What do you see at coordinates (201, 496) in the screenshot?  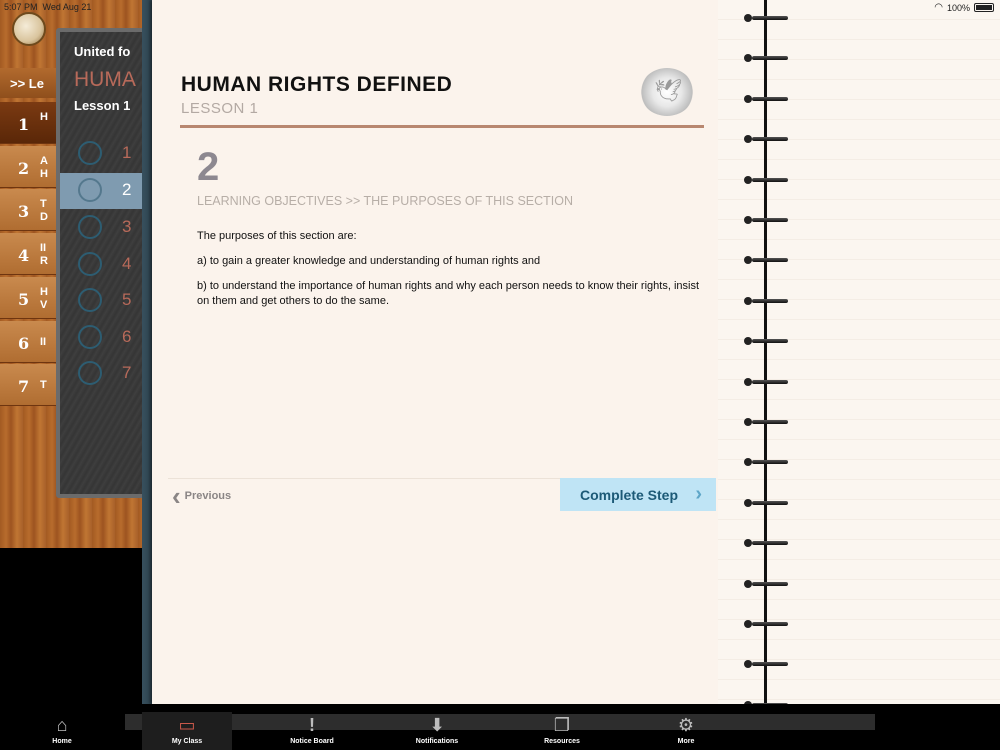 I see `previous-button: ‹ Previous` at bounding box center [201, 496].